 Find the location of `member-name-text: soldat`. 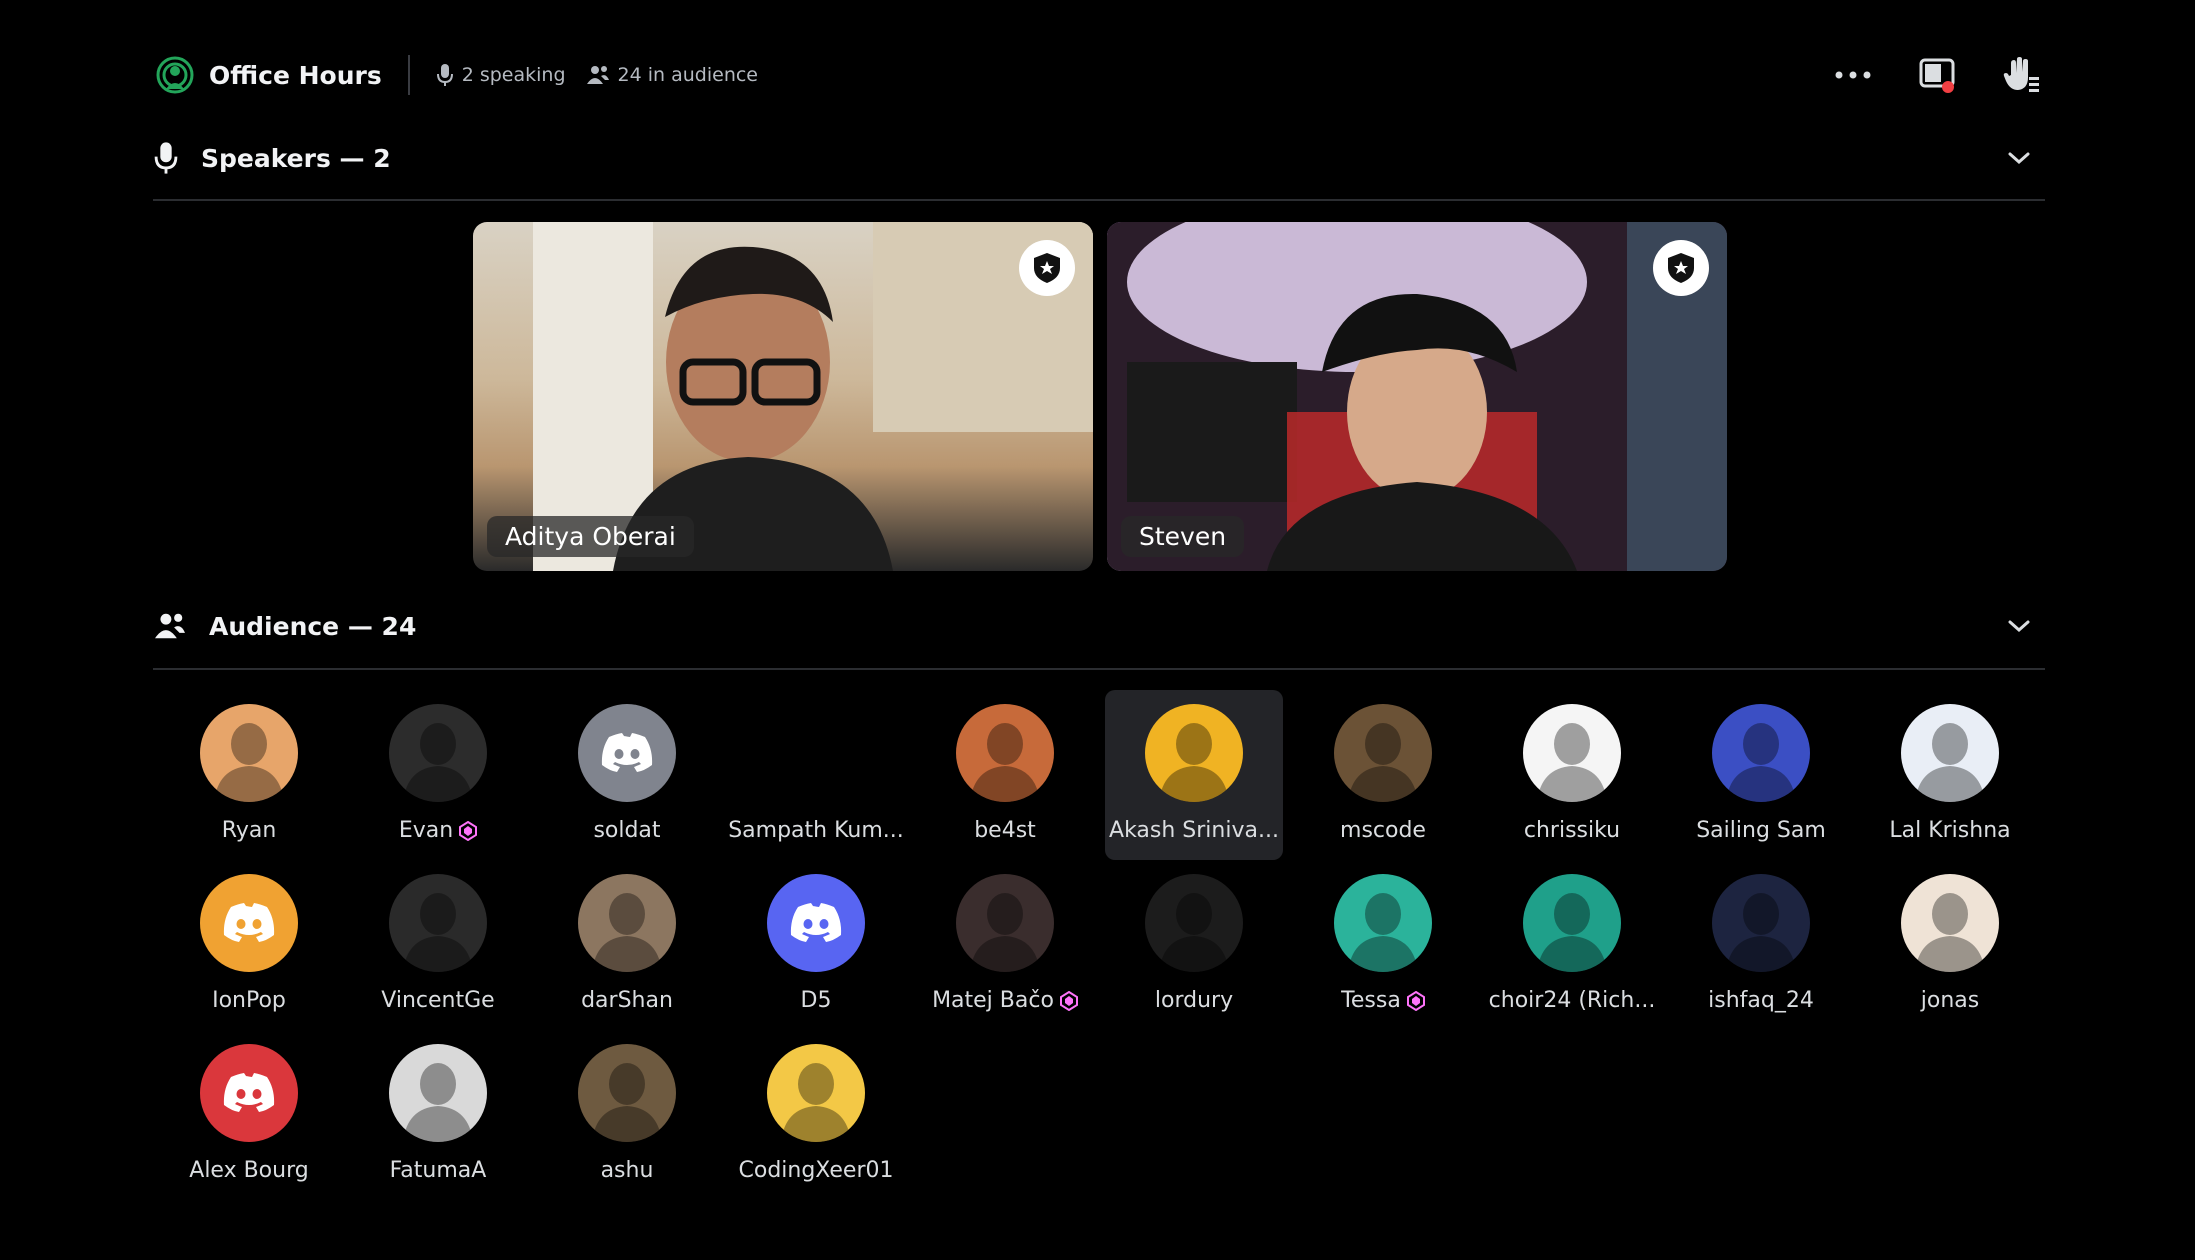

member-name-text: soldat is located at coordinates (627, 830).